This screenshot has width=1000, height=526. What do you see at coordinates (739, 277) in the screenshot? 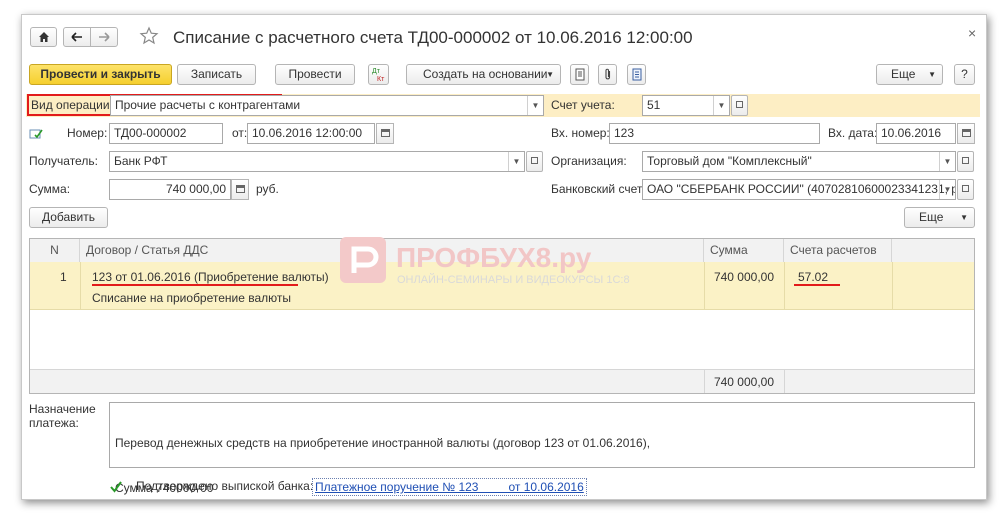
I see `row-sum: 740 000,00` at bounding box center [739, 277].